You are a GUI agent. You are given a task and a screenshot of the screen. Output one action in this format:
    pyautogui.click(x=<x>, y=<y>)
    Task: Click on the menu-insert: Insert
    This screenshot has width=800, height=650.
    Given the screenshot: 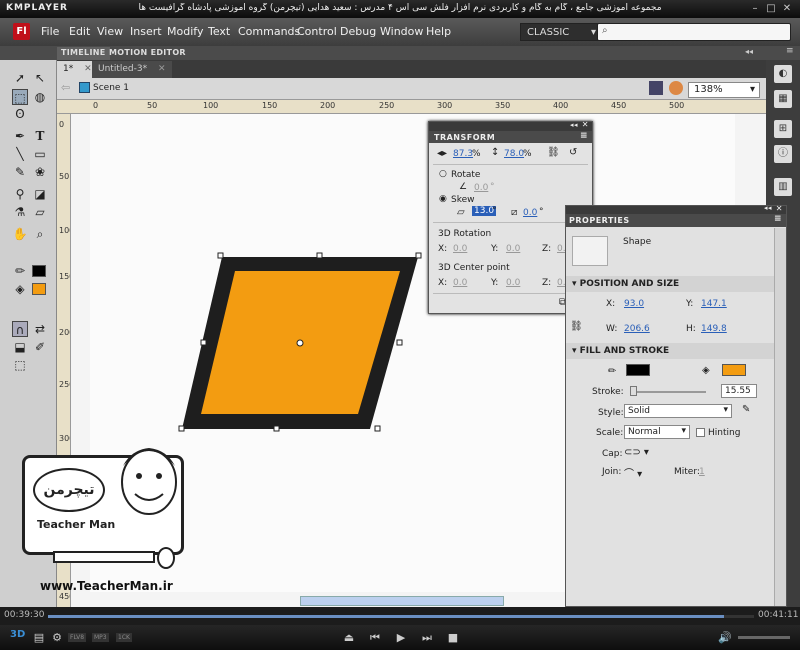 What is the action you would take?
    pyautogui.click(x=146, y=31)
    